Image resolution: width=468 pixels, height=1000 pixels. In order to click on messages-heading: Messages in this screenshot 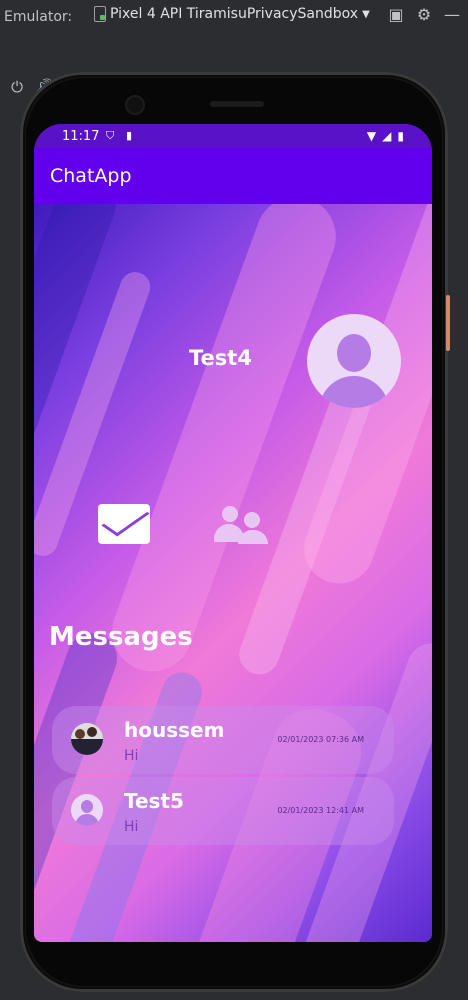, I will do `click(121, 637)`.